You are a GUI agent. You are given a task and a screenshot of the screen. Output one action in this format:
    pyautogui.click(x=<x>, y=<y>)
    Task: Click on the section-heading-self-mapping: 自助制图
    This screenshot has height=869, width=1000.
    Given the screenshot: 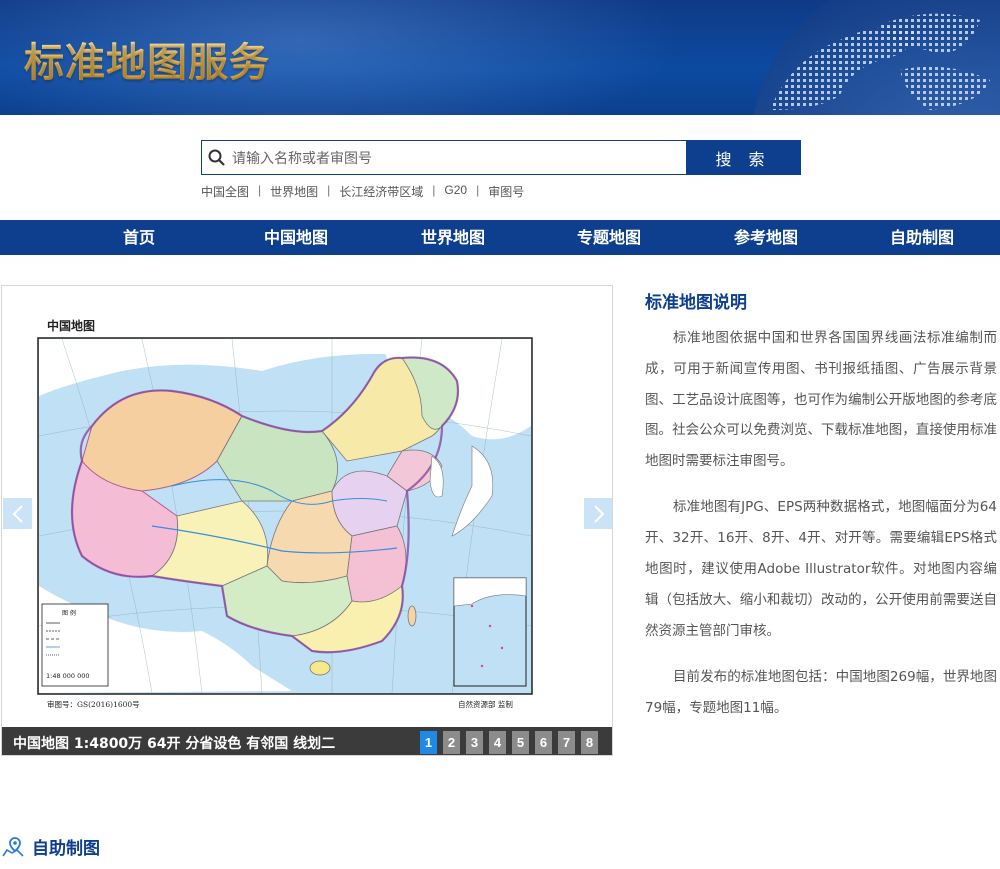 What is the action you would take?
    pyautogui.click(x=51, y=846)
    